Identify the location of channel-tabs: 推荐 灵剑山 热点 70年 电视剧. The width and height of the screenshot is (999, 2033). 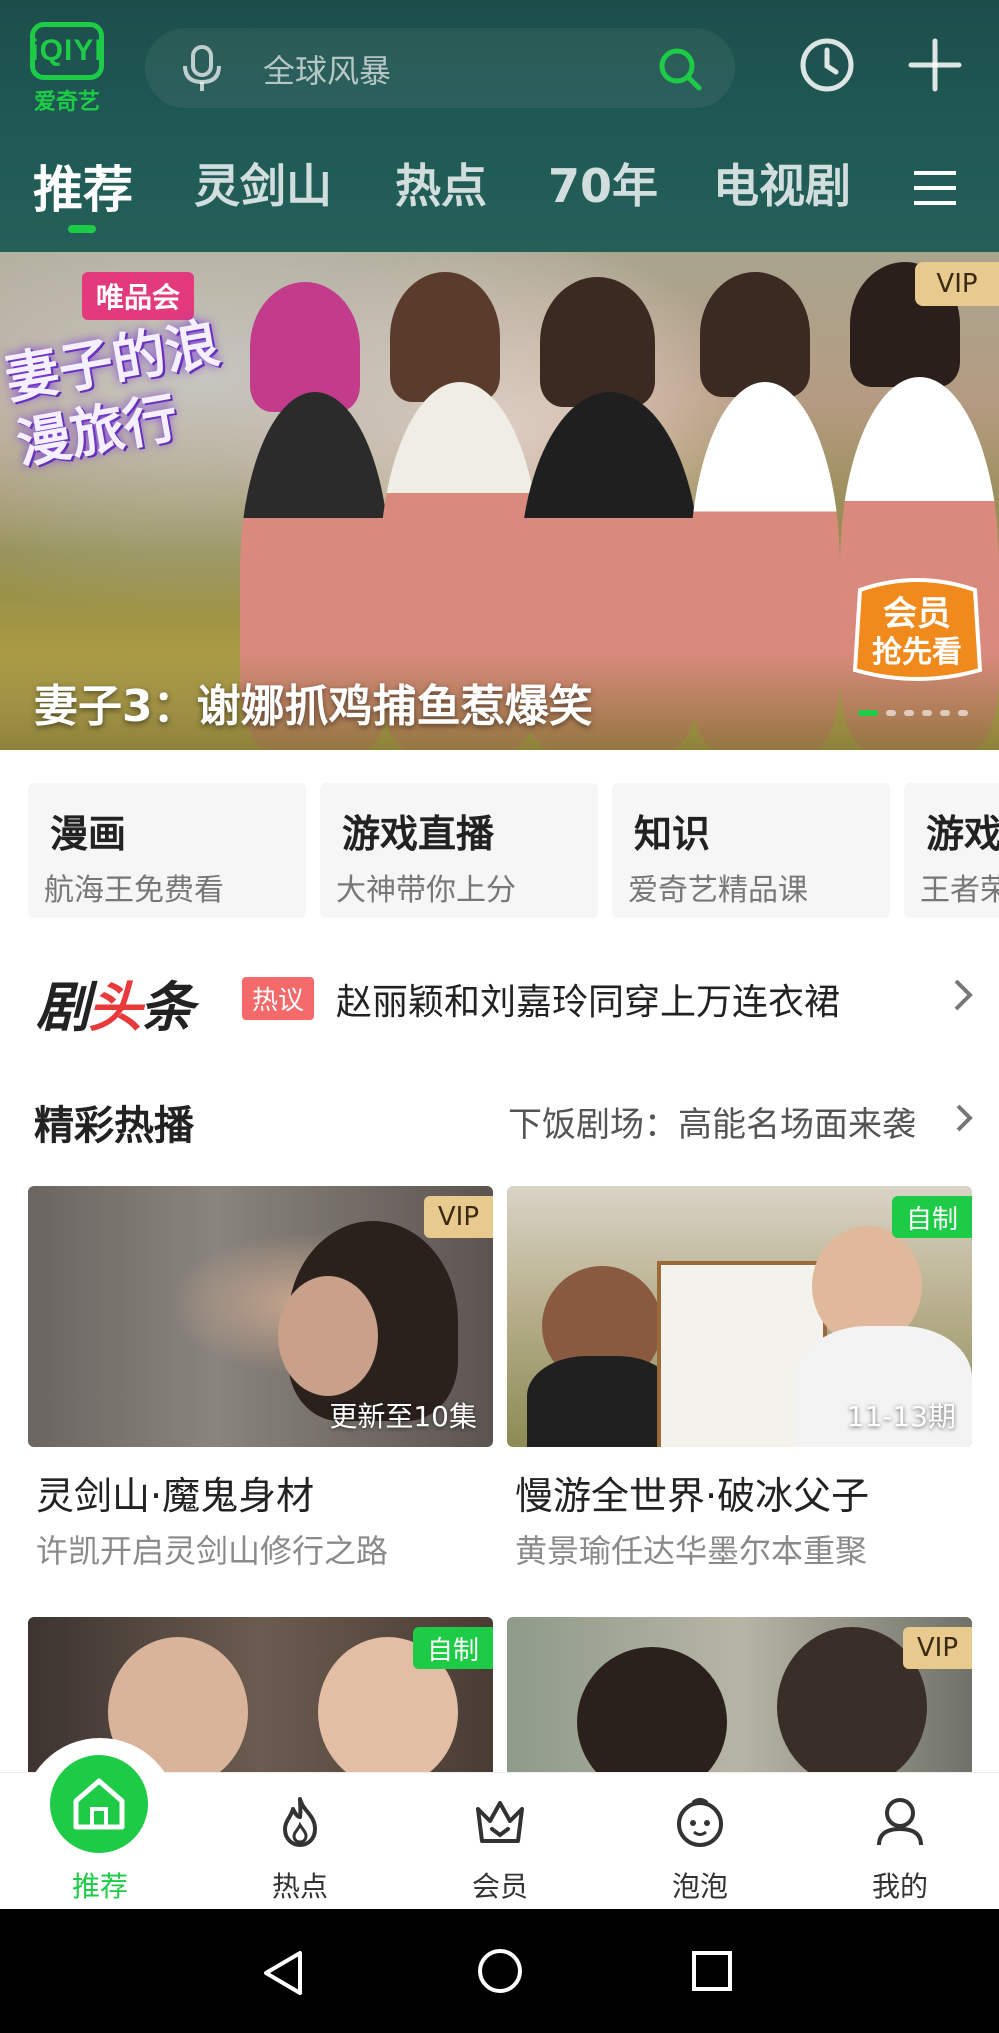
(499, 190).